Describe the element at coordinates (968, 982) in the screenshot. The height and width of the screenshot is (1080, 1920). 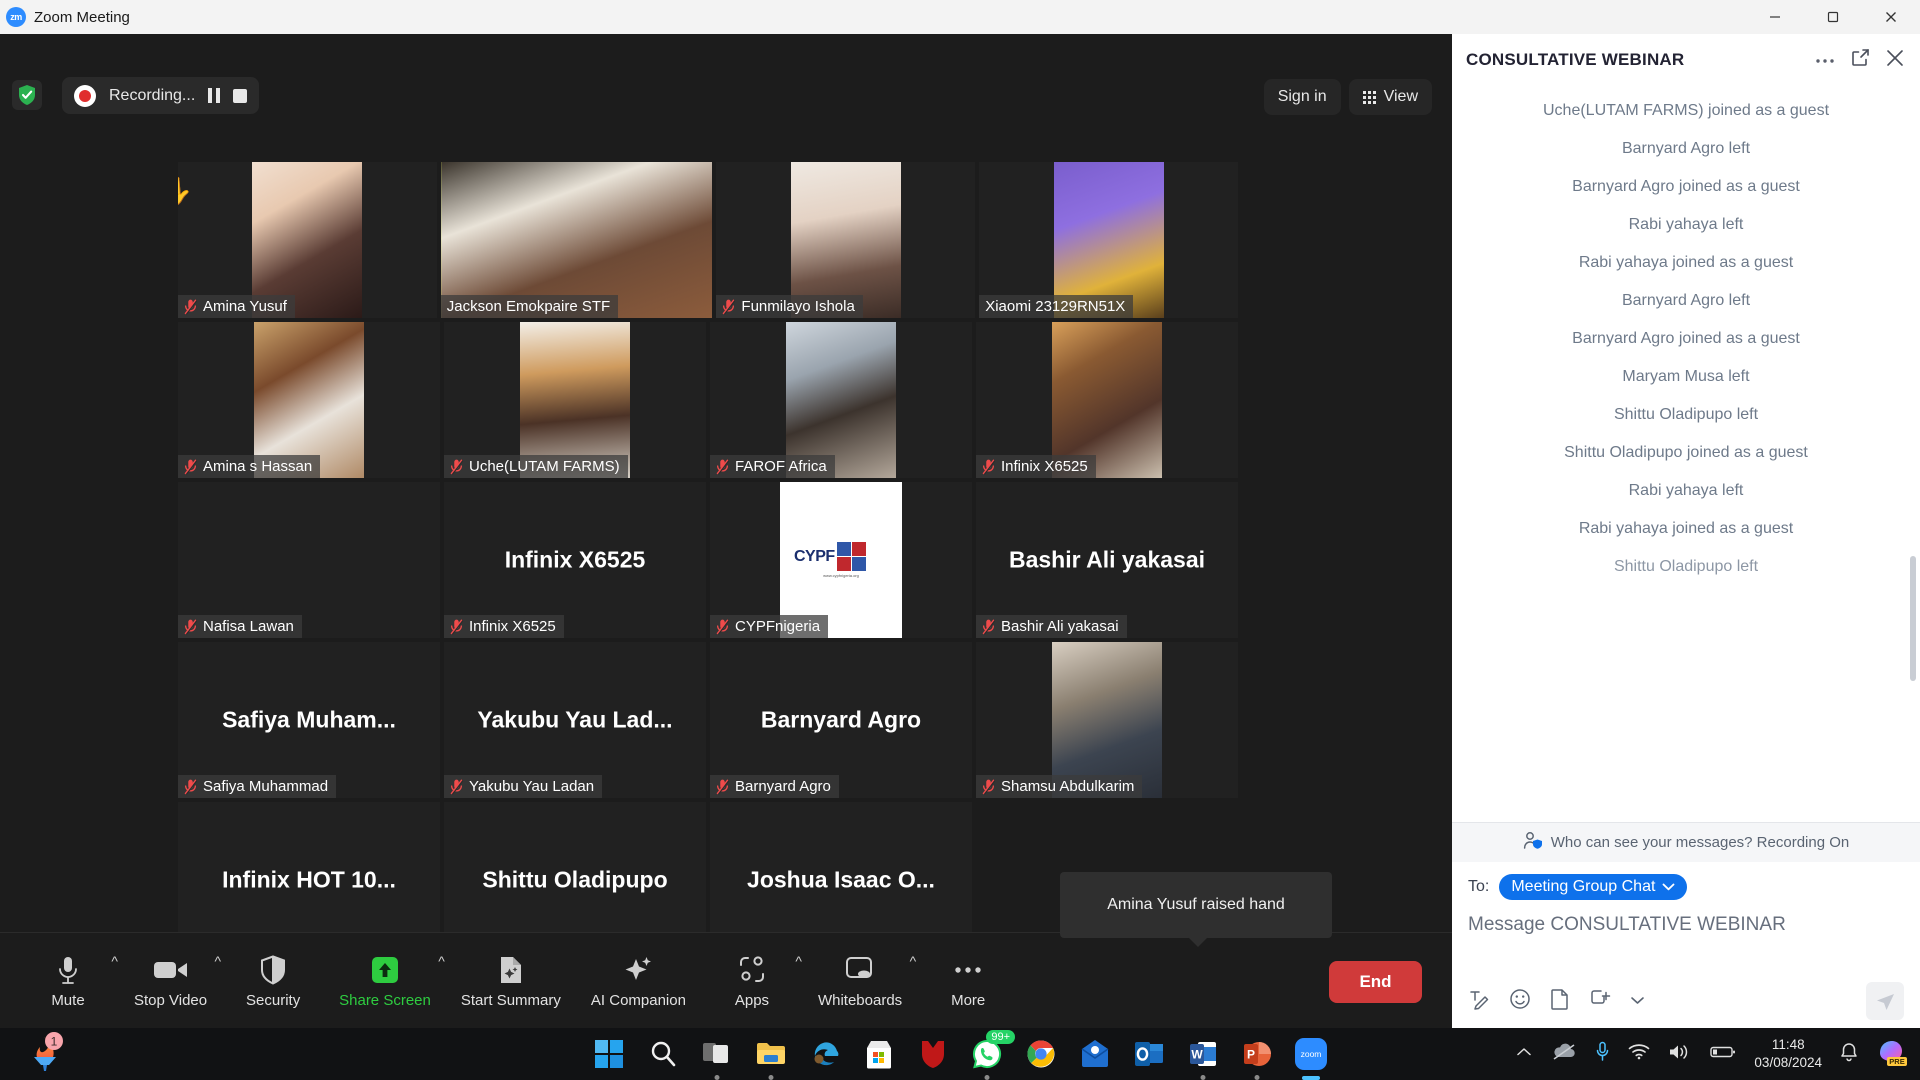
I see `toolbar-more-button: More` at that location.